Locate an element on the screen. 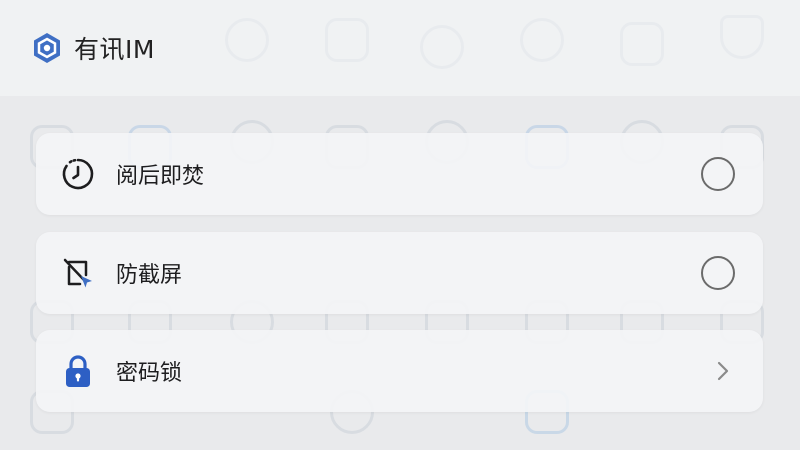 The height and width of the screenshot is (450, 800). password-lock-open is located at coordinates (723, 371).